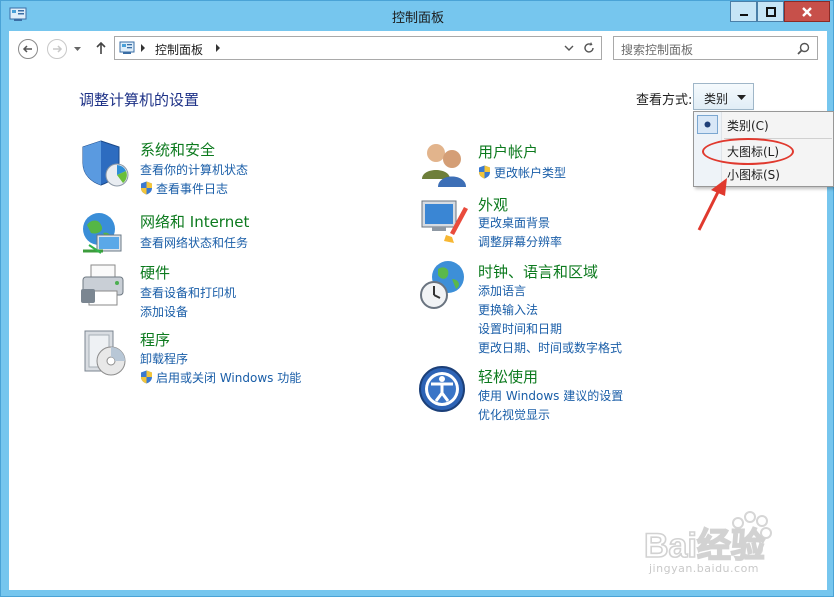 This screenshot has height=597, width=834. I want to click on appearance-icon, so click(444, 219).